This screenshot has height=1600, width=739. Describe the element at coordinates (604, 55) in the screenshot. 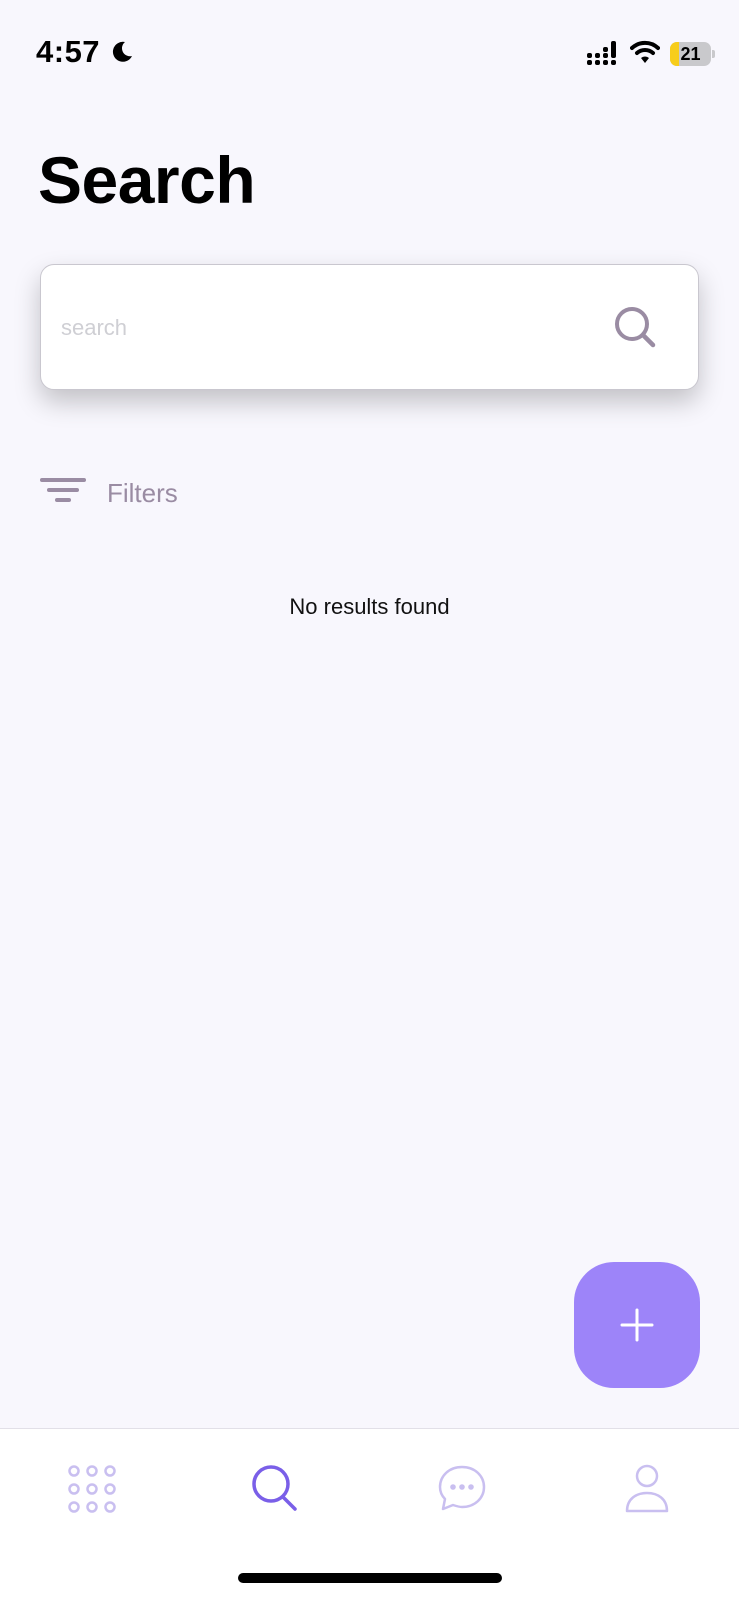

I see `cellular-signal-icon` at that location.